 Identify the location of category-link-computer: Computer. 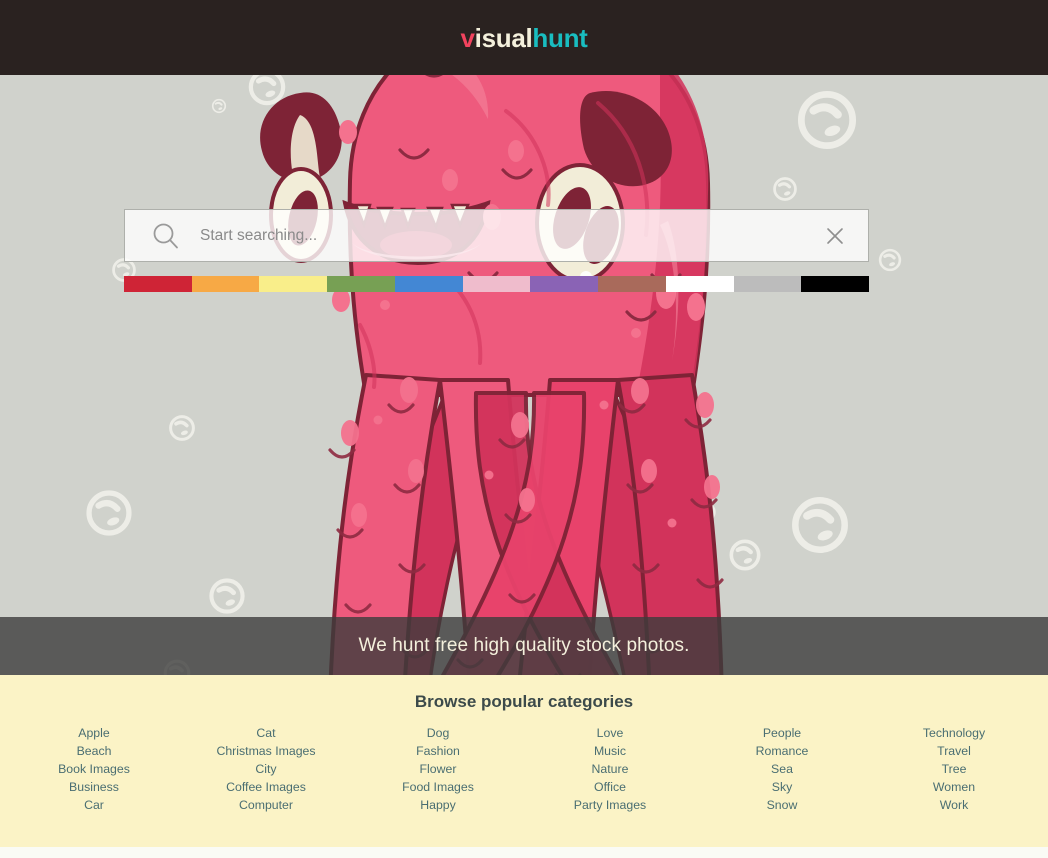
(266, 805).